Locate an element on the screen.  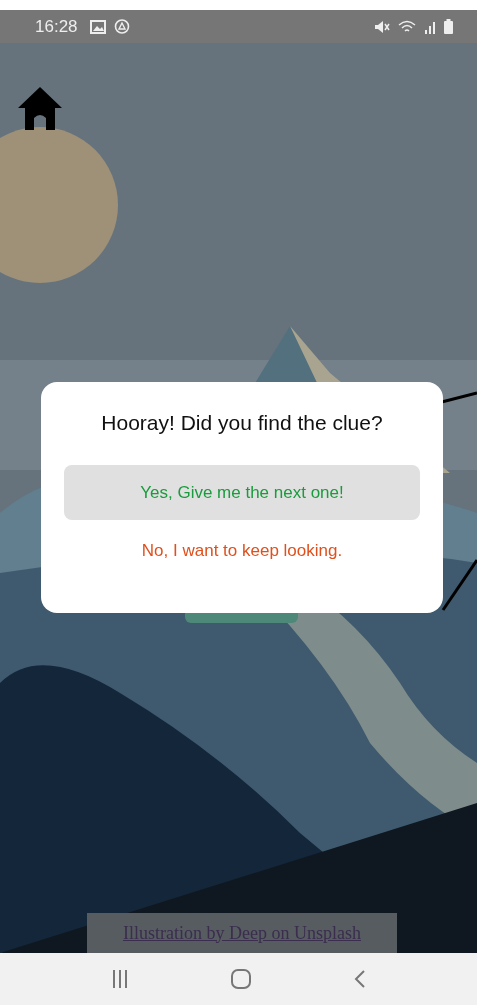
confirm-button: Yes, Give me the next one! is located at coordinates (242, 492).